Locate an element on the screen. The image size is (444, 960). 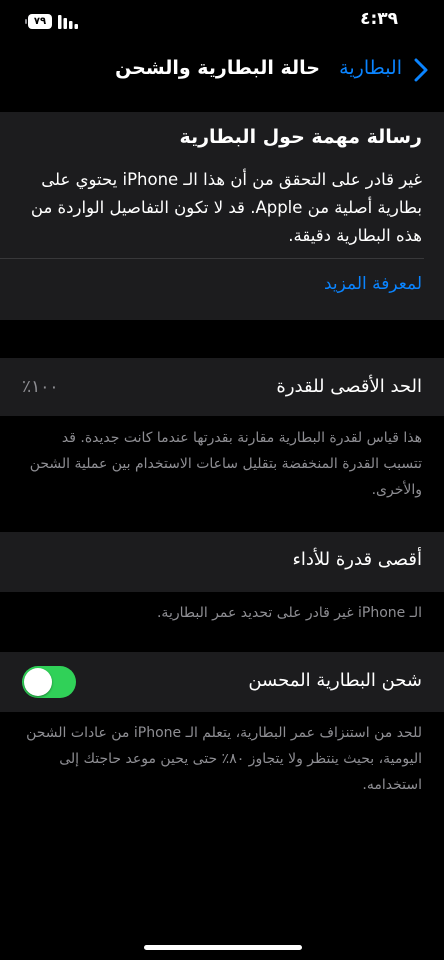
maximum-capacity-row: الحد الأقصى للقدرة ١٠٠٪ is located at coordinates (222, 387).